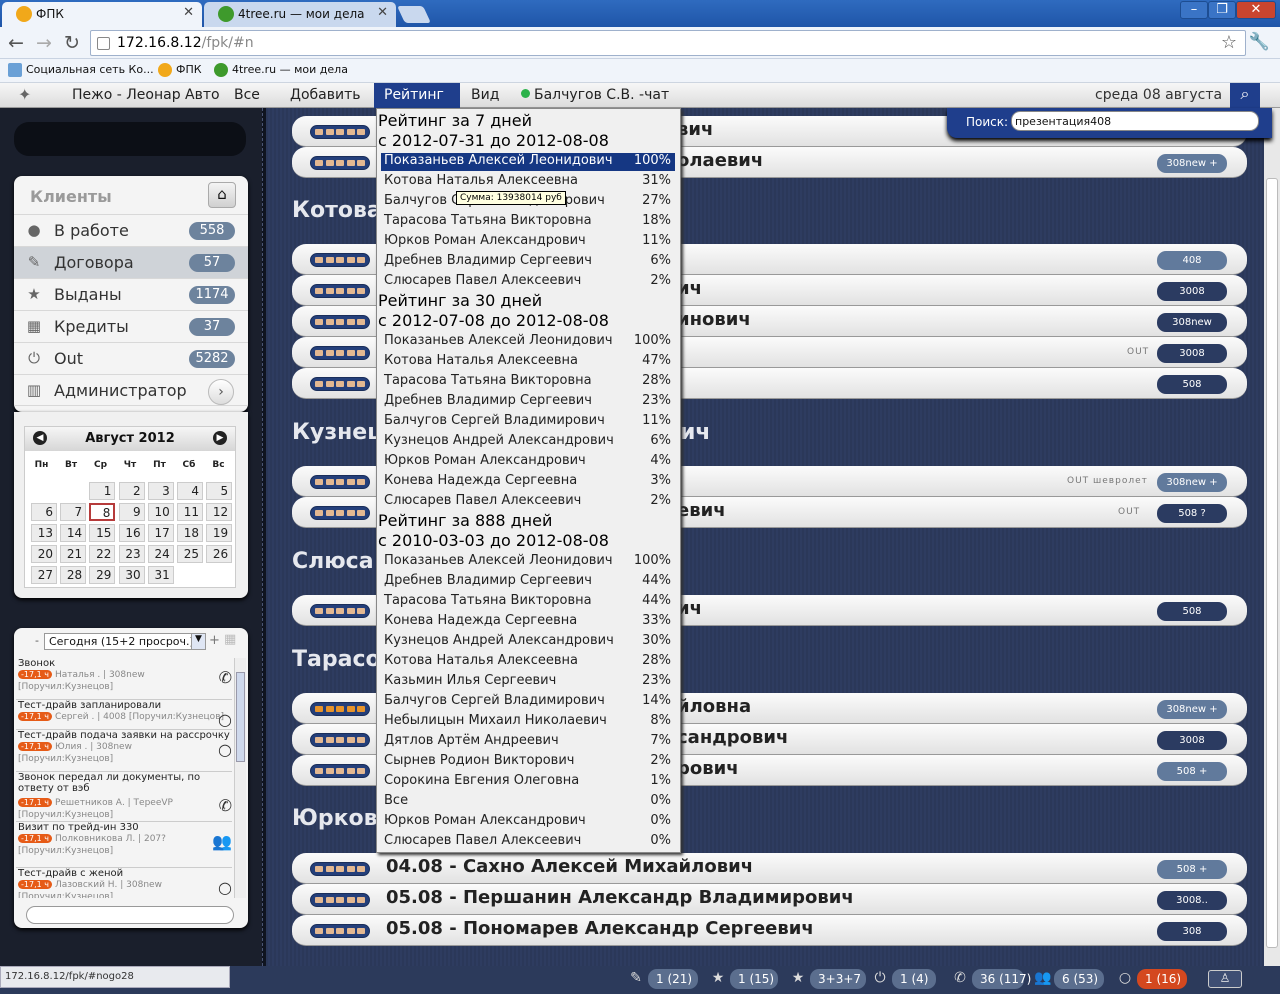  Describe the element at coordinates (1194, 10) in the screenshot. I see `minimize-button: –` at that location.